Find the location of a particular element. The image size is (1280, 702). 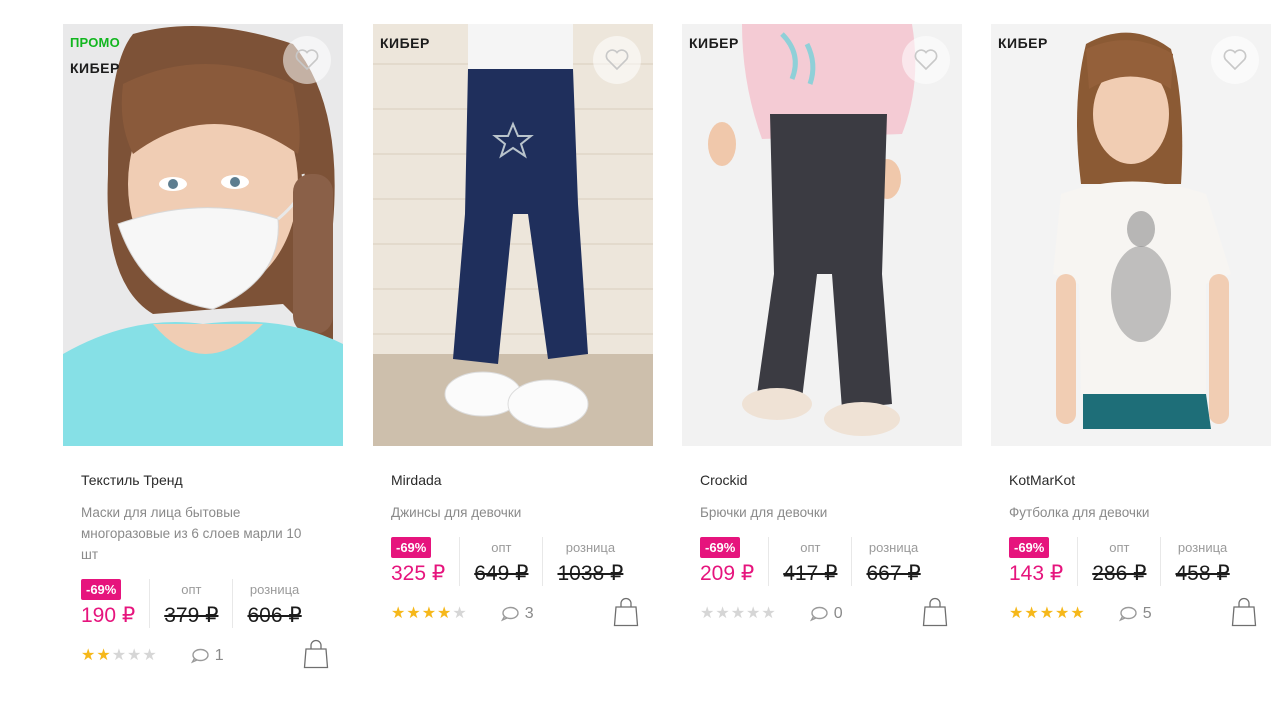

product-image-trousers is located at coordinates (822, 235).